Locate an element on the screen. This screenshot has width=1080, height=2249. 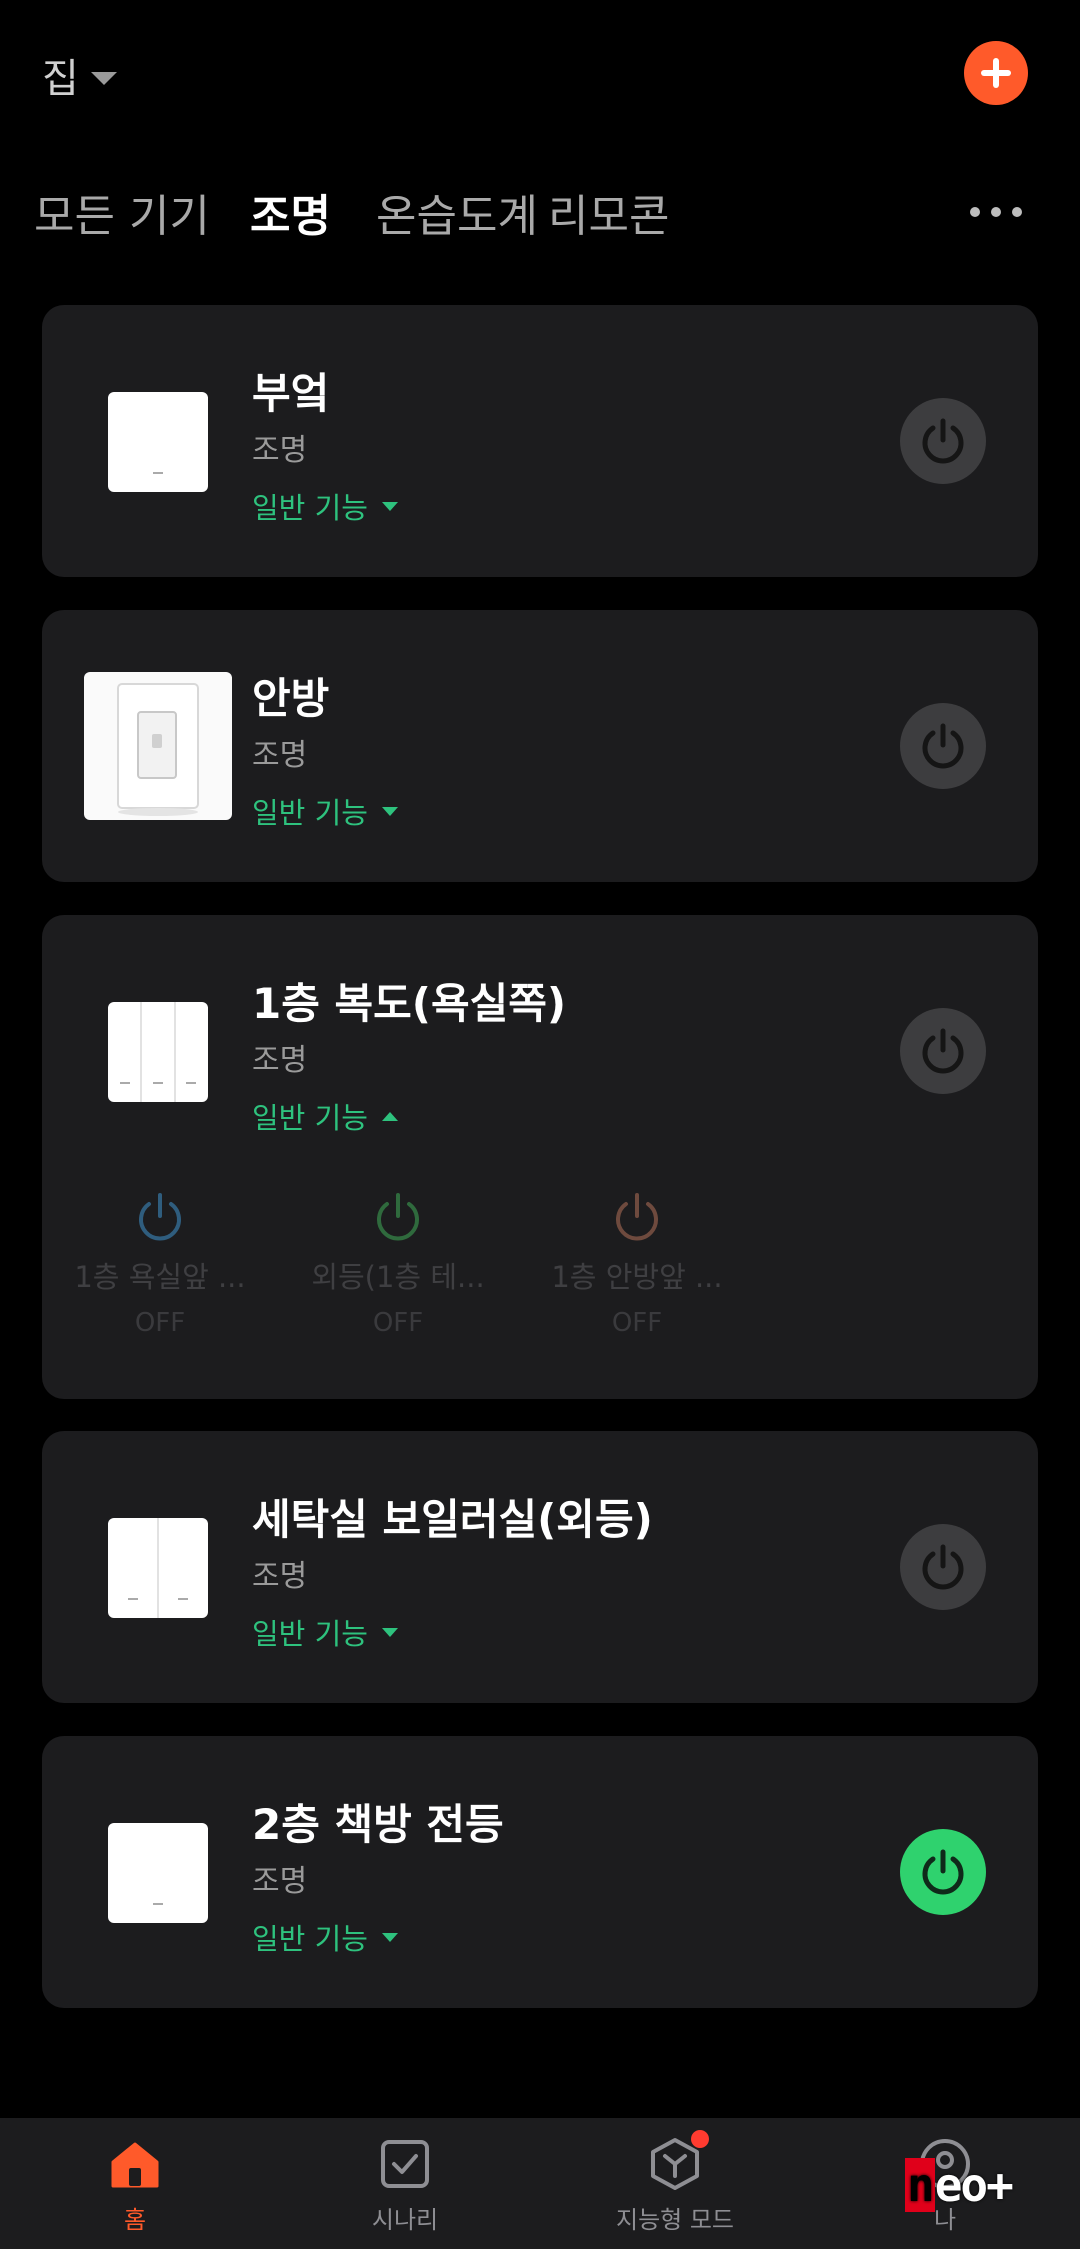
device-name: 1층 복도(욕실쪽) is located at coordinates (409, 1003).